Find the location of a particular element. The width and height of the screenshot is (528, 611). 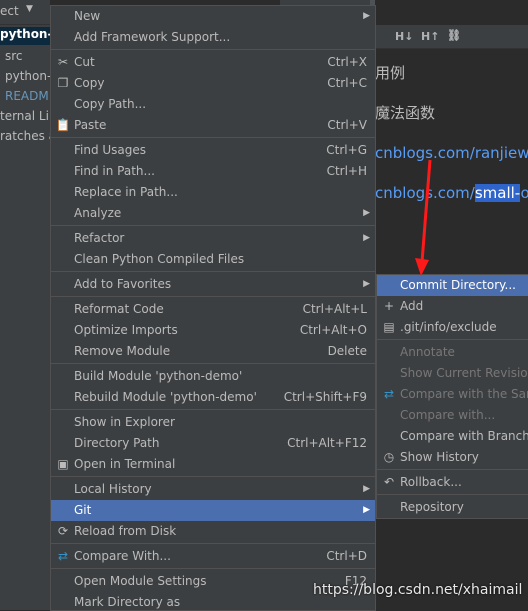

watermark: https://blog.csdn.net/xhaimail is located at coordinates (418, 590).